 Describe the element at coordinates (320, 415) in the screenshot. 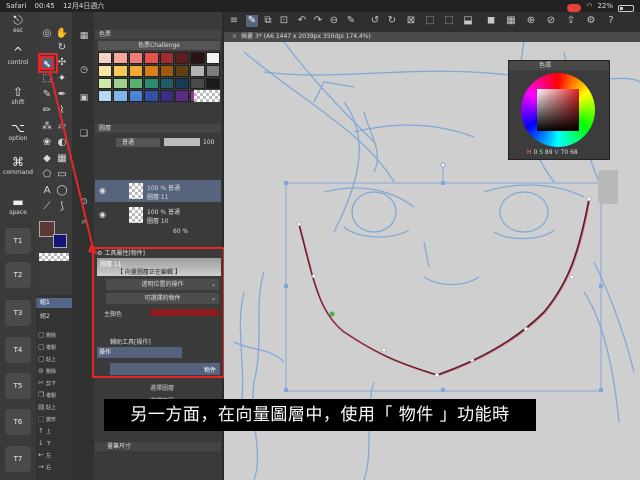

I see `subtitle-caption: 另一方面，在向量圖層中，使用「 物件 」功能時` at that location.